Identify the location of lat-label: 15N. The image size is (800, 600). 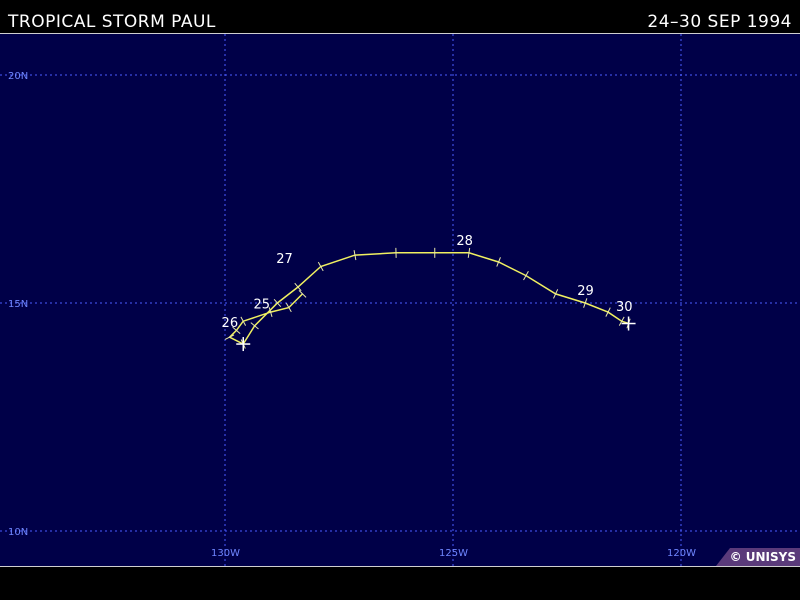
(18, 304).